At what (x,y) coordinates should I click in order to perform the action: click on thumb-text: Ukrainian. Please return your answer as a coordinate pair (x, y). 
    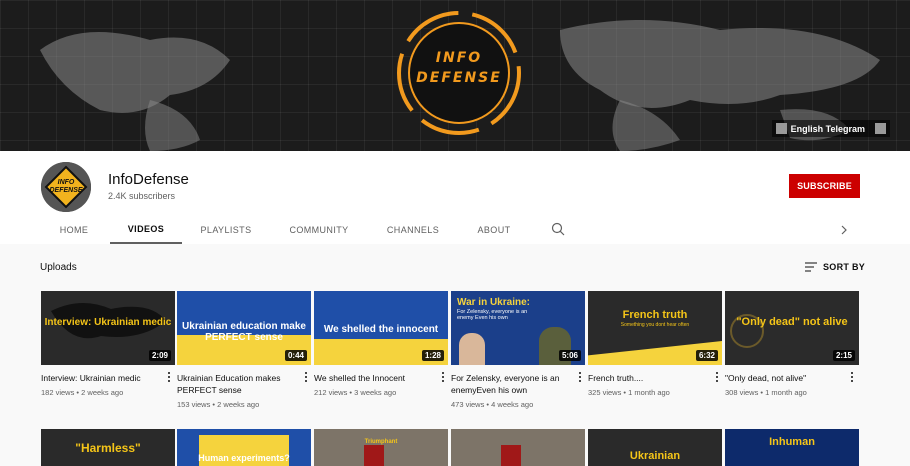
    Looking at the image, I should click on (655, 456).